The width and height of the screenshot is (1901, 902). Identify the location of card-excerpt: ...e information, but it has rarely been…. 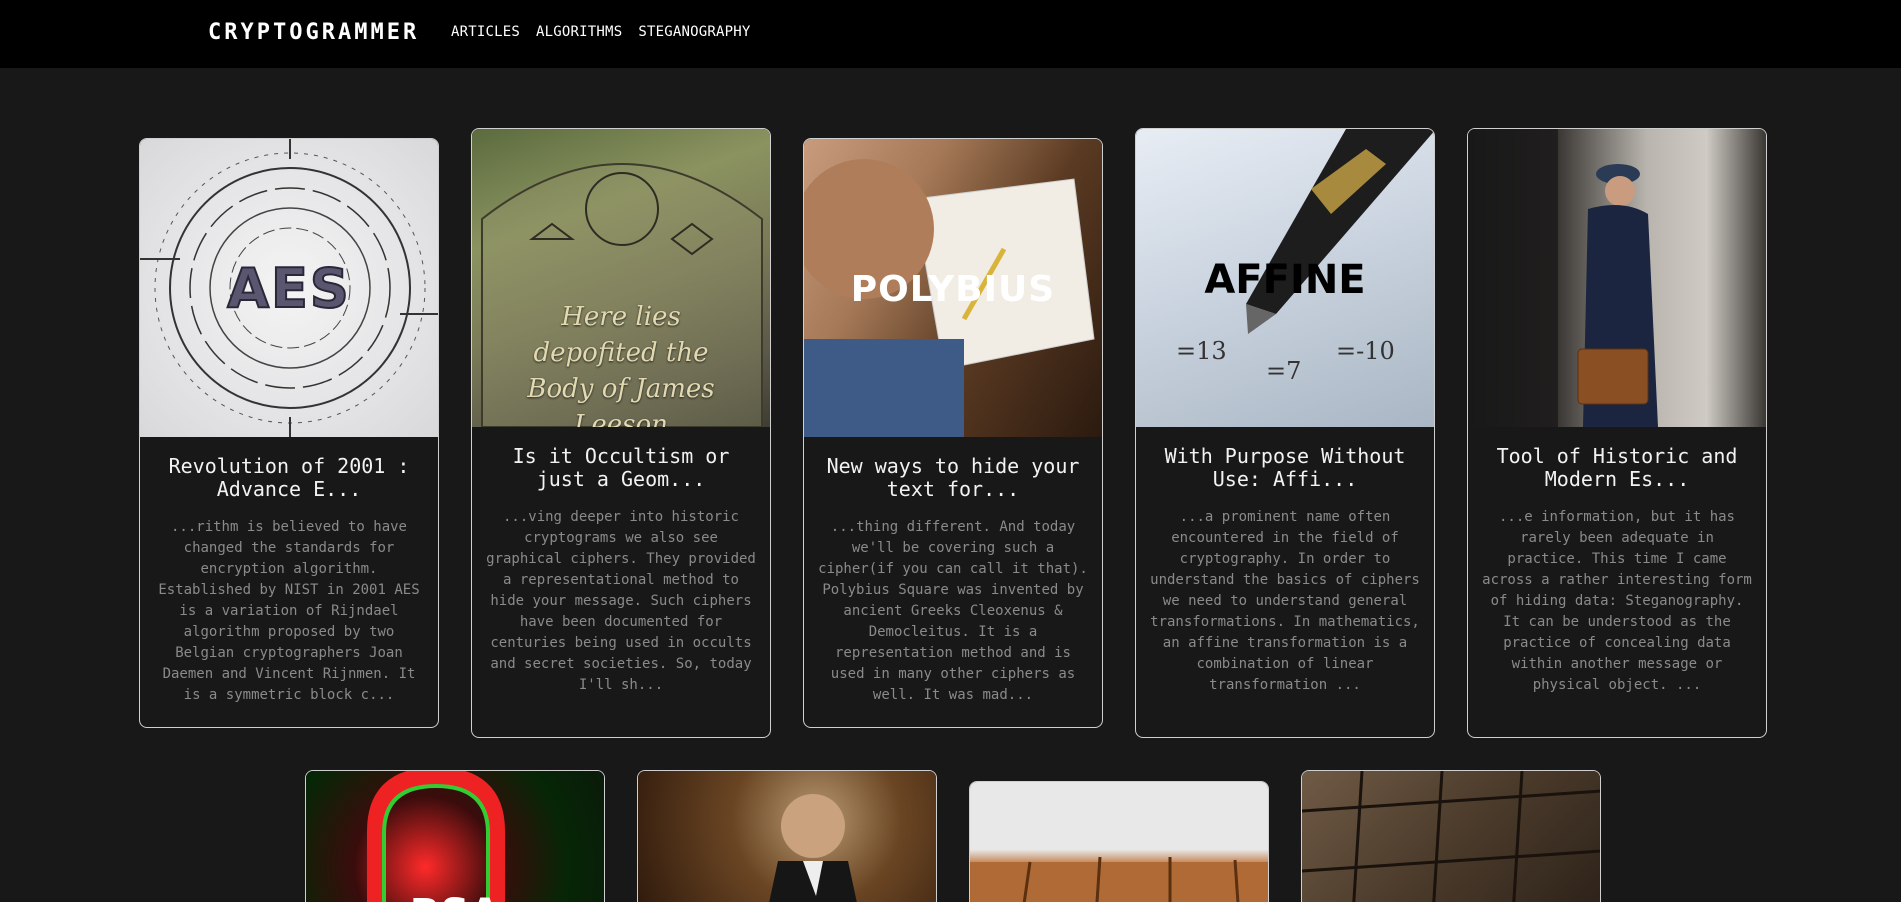
(1617, 601).